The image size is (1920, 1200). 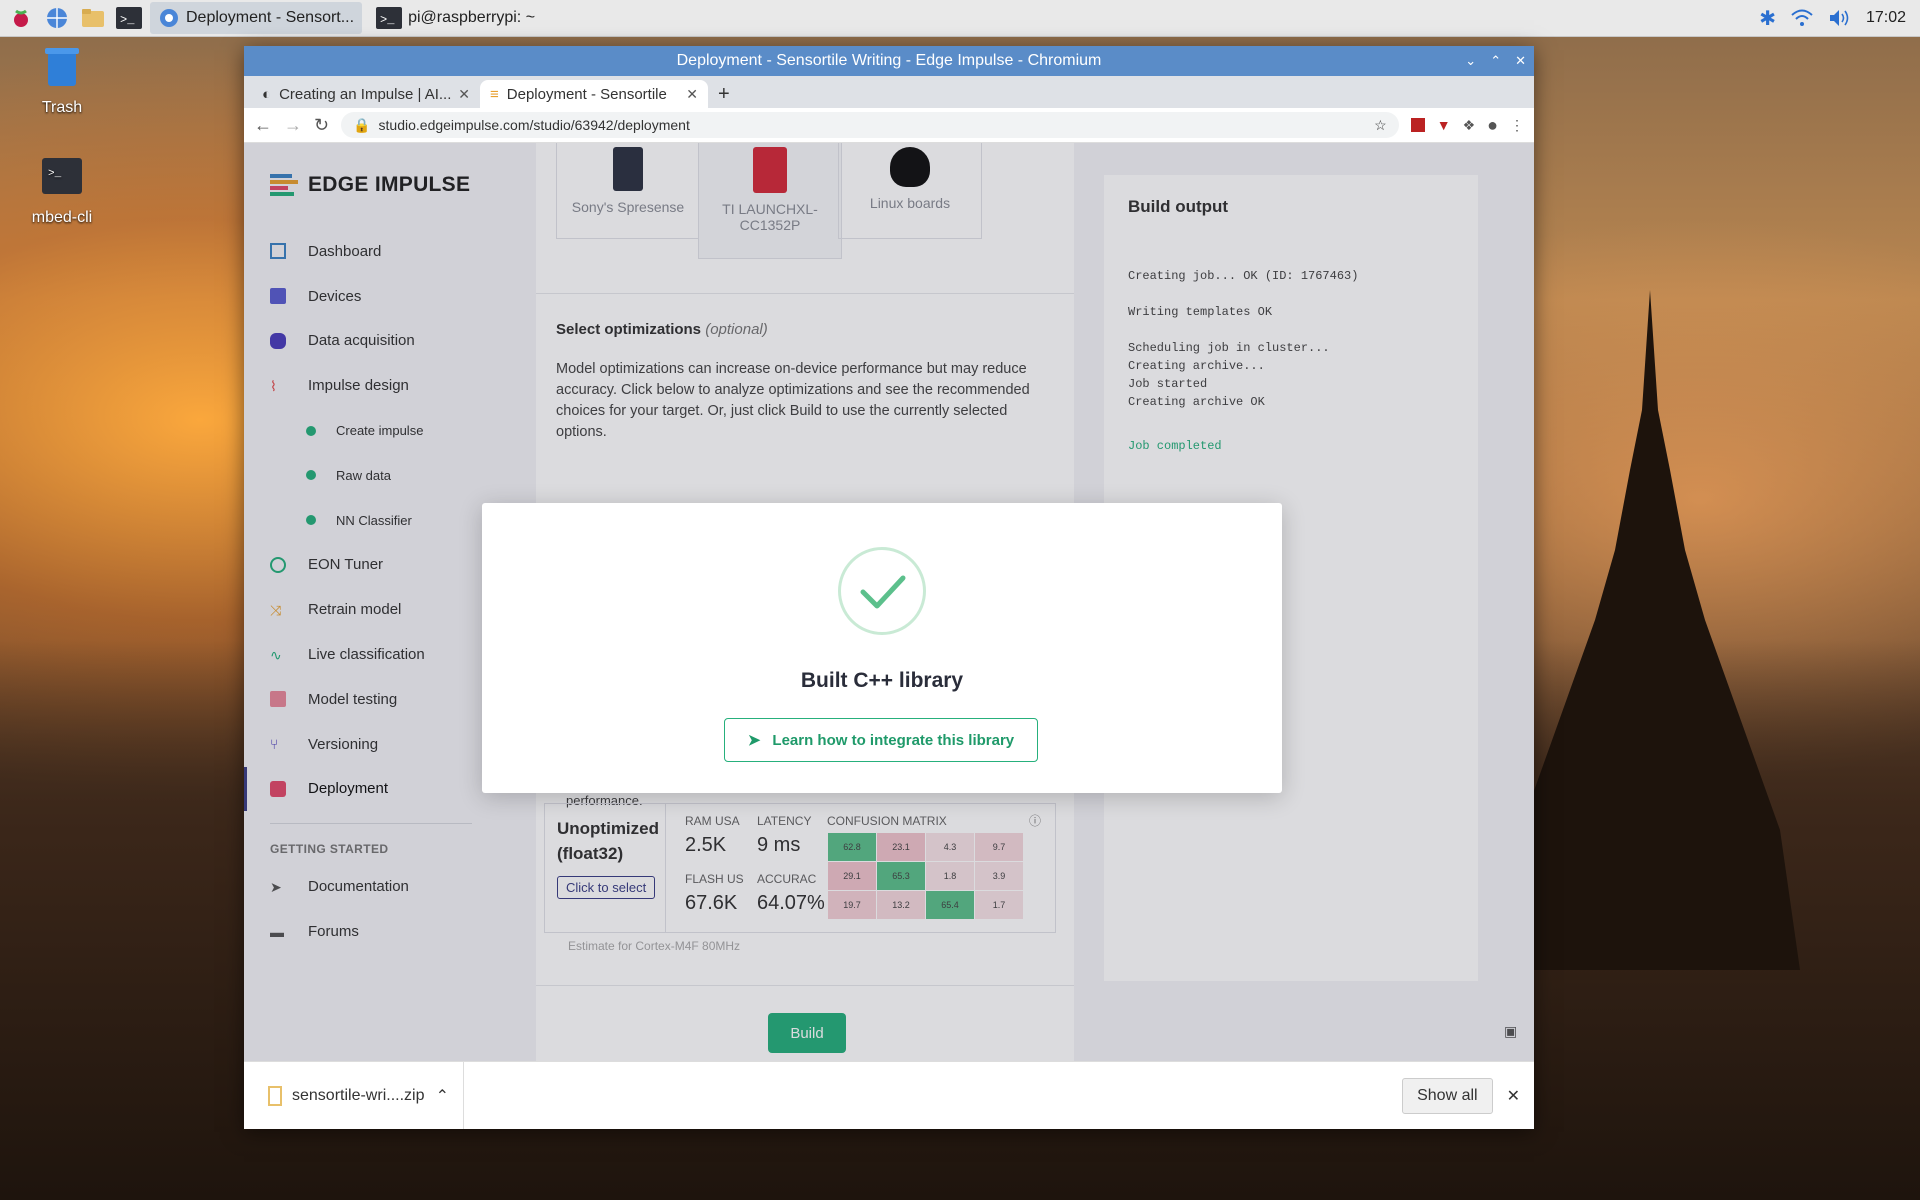 I want to click on terminal-launcher-icon: >_, so click(x=129, y=18).